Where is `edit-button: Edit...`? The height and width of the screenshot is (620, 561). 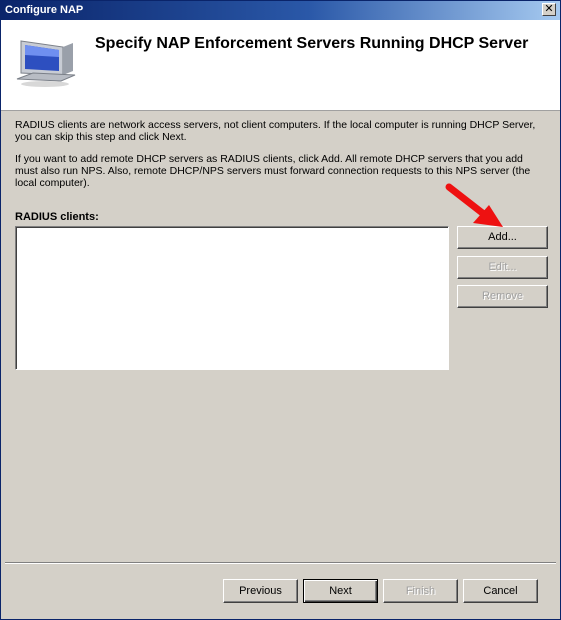
edit-button: Edit... is located at coordinates (502, 267).